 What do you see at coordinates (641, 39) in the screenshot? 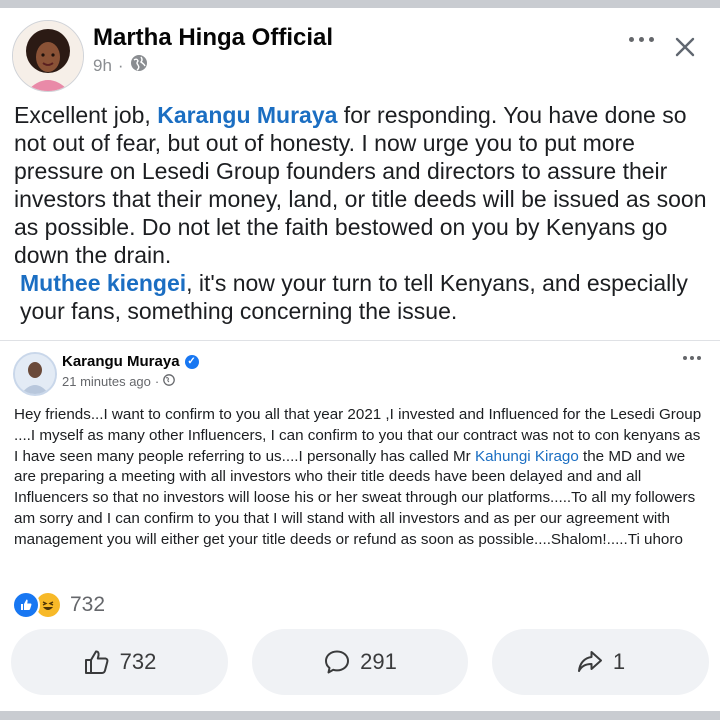
I see `more-options-icon` at bounding box center [641, 39].